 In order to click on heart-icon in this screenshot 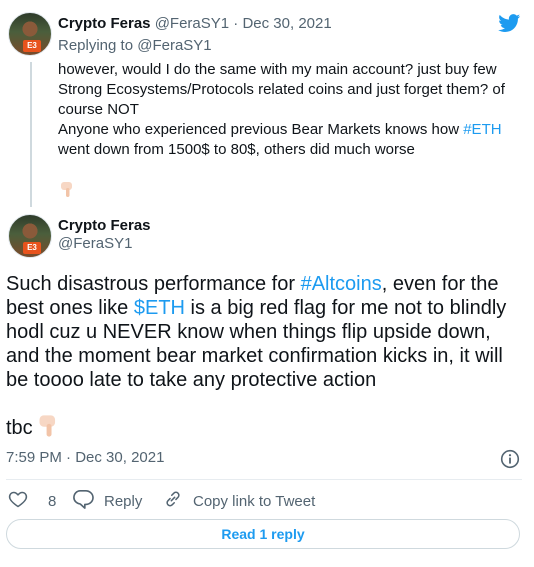, I will do `click(23, 501)`.